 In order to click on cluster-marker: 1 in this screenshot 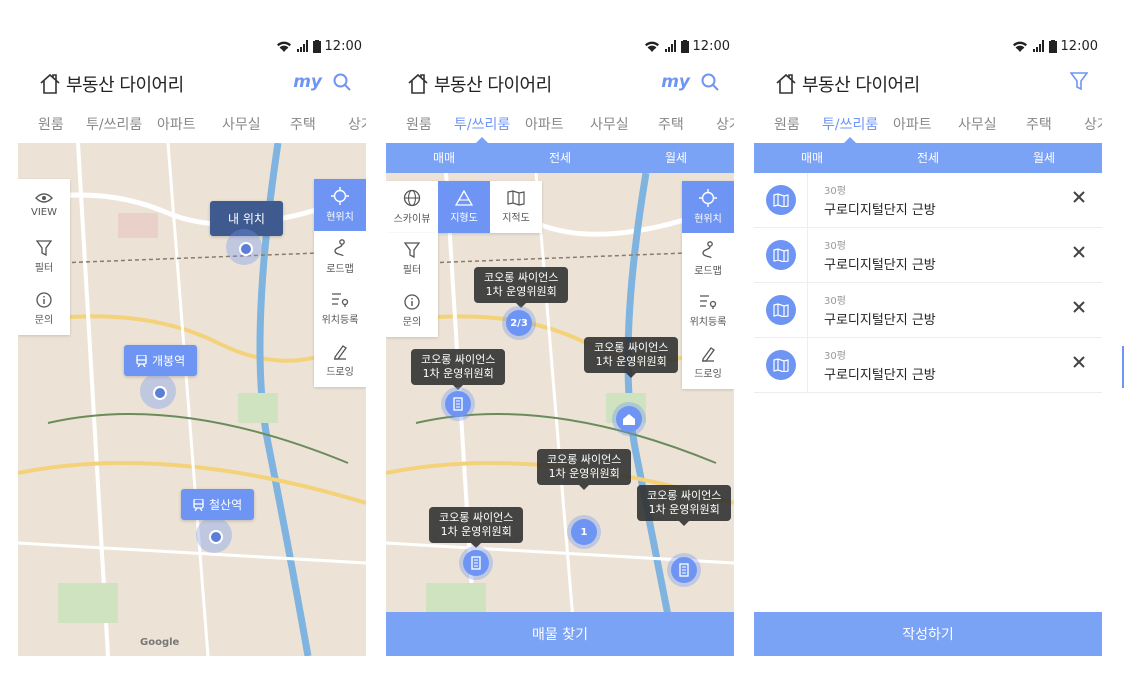, I will do `click(584, 532)`.